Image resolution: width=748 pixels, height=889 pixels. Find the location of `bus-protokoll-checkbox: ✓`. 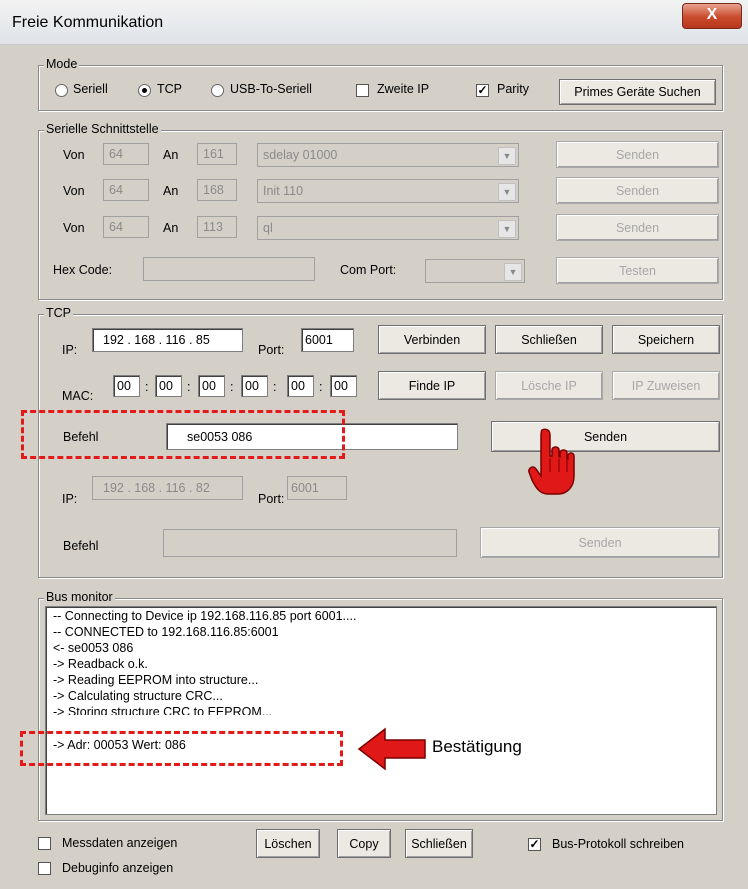

bus-protokoll-checkbox: ✓ is located at coordinates (534, 844).